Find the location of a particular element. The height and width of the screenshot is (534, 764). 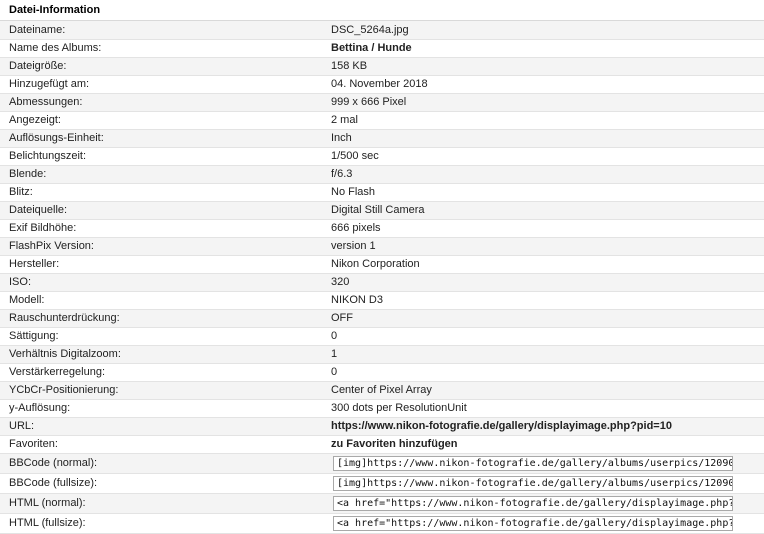

info-row-flashpix: FlashPix Version: version 1 is located at coordinates (382, 246).